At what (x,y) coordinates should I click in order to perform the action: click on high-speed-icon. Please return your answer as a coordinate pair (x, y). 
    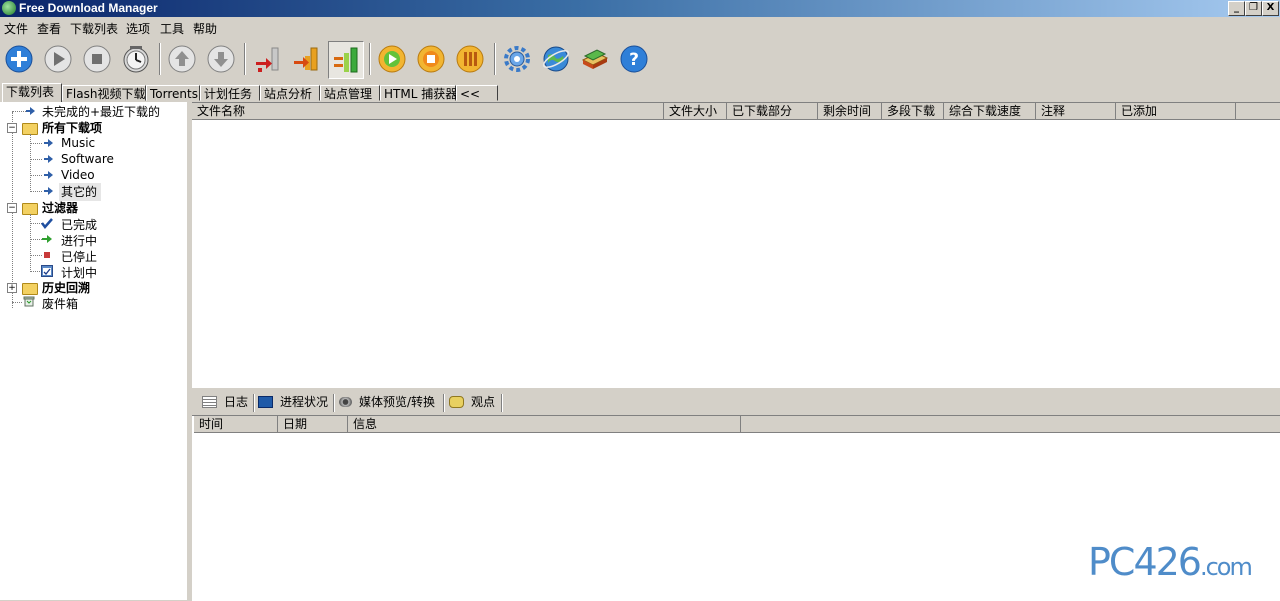
    Looking at the image, I should click on (346, 60).